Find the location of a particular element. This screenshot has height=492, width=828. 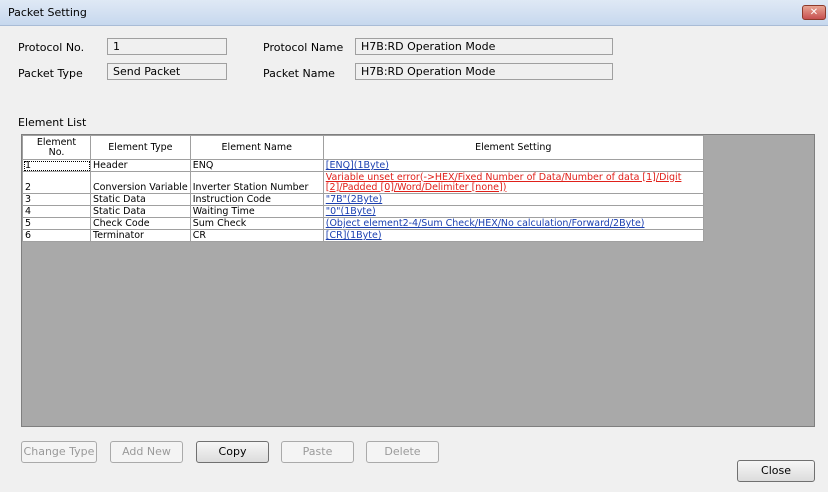

cell-no: 1 is located at coordinates (56, 165).